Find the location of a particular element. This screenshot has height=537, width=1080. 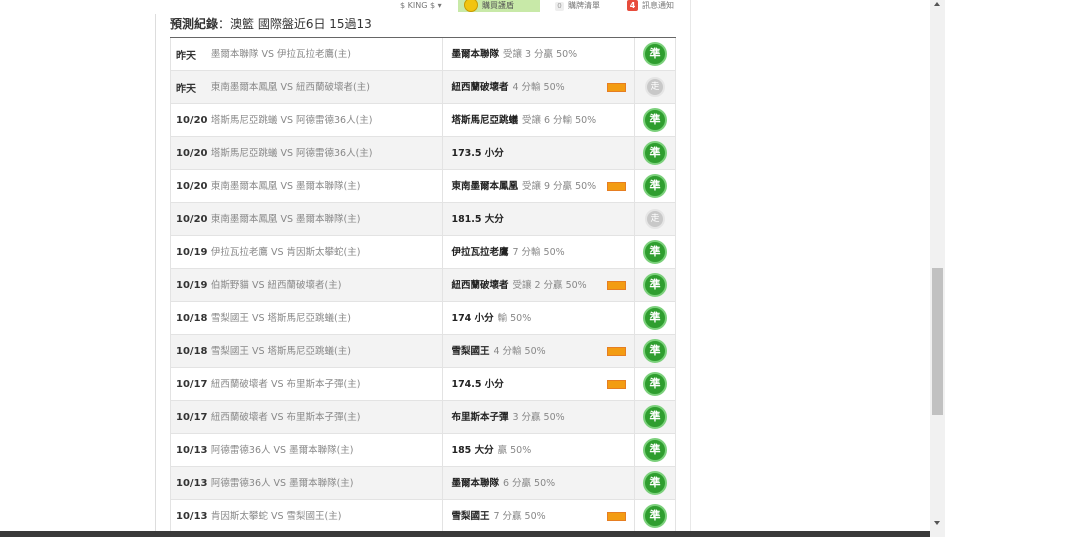

table-row: 10/17 紐西蘭破壞者 VS 布里斯本子彈(主) 布里斯本子彈 3 分贏 50% 準 is located at coordinates (423, 417).